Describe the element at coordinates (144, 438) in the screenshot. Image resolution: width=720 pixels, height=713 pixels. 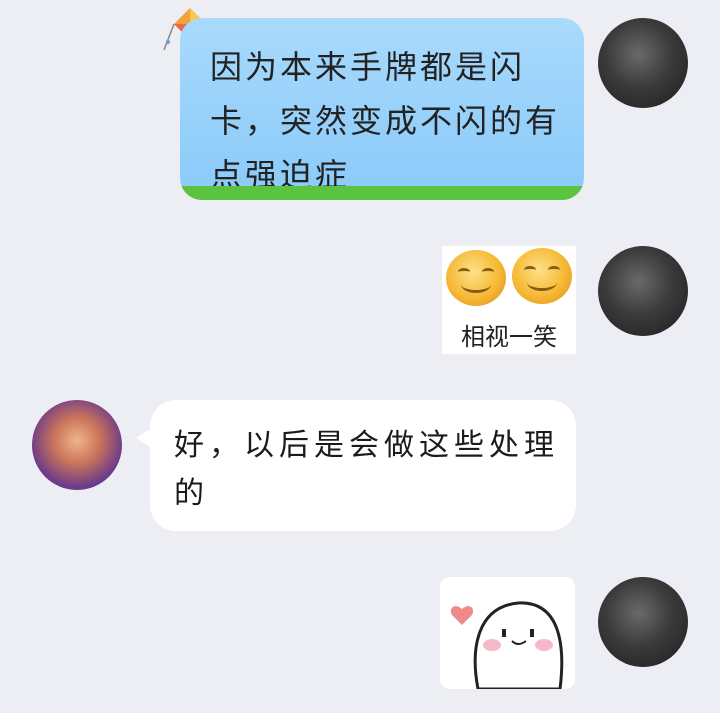
I see `bubble-tail` at that location.